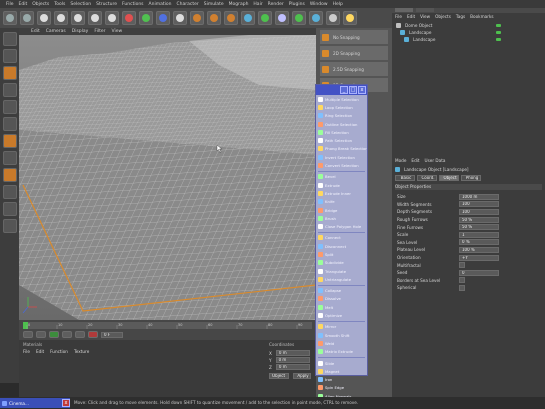  What do you see at coordinates (341, 352) in the screenshot?
I see `palette-tool: Matrix Extrude` at bounding box center [341, 352].